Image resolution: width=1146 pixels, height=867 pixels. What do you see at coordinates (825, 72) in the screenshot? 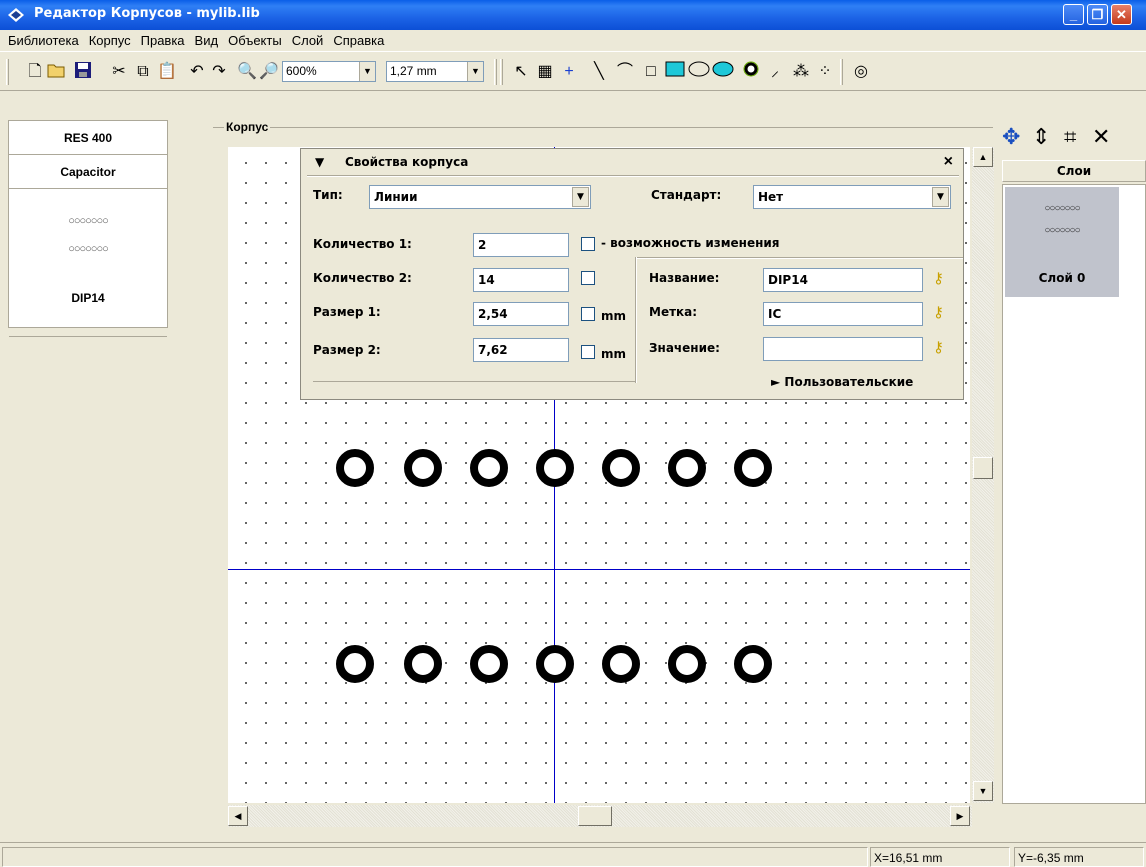
I see `pattern-icon: ⁘` at bounding box center [825, 72].